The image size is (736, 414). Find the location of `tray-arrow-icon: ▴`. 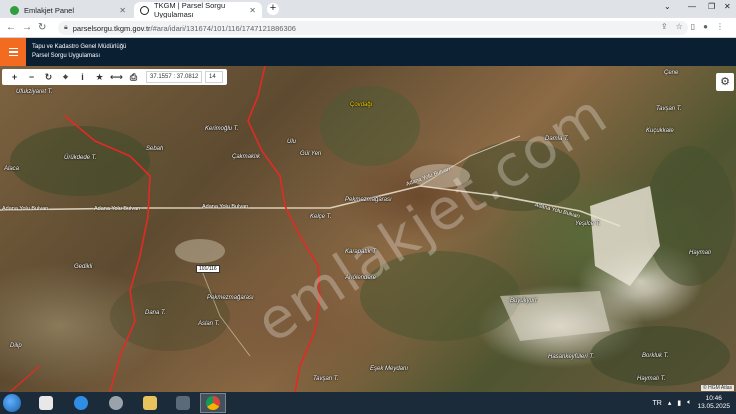

tray-arrow-icon: ▴ is located at coordinates (670, 403).